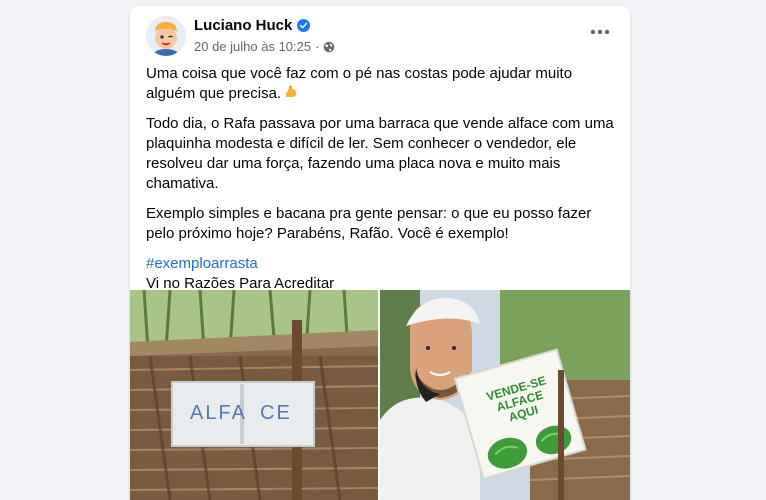 The height and width of the screenshot is (500, 766). I want to click on photo-new-sign: VENDE-SE ALFACE AQUI, so click(505, 395).